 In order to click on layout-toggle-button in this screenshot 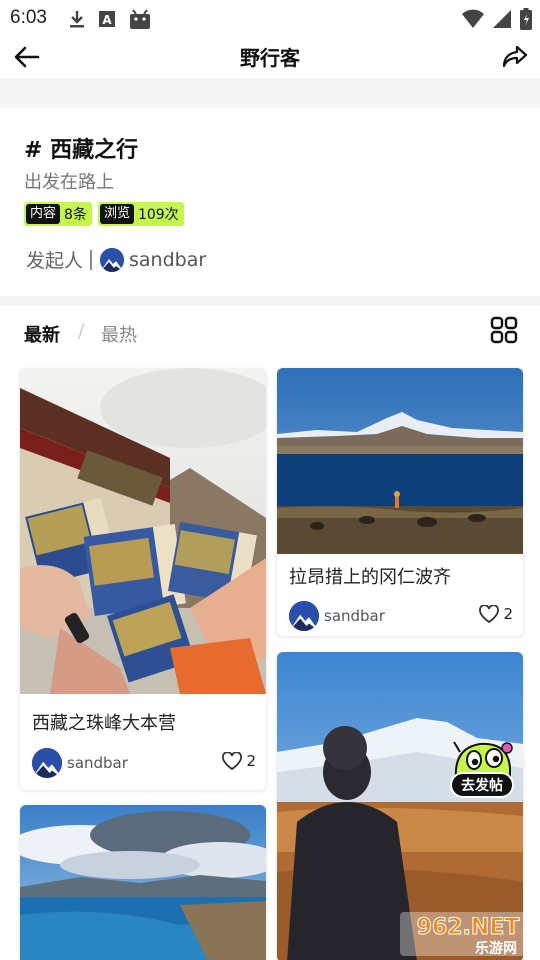, I will do `click(504, 330)`.